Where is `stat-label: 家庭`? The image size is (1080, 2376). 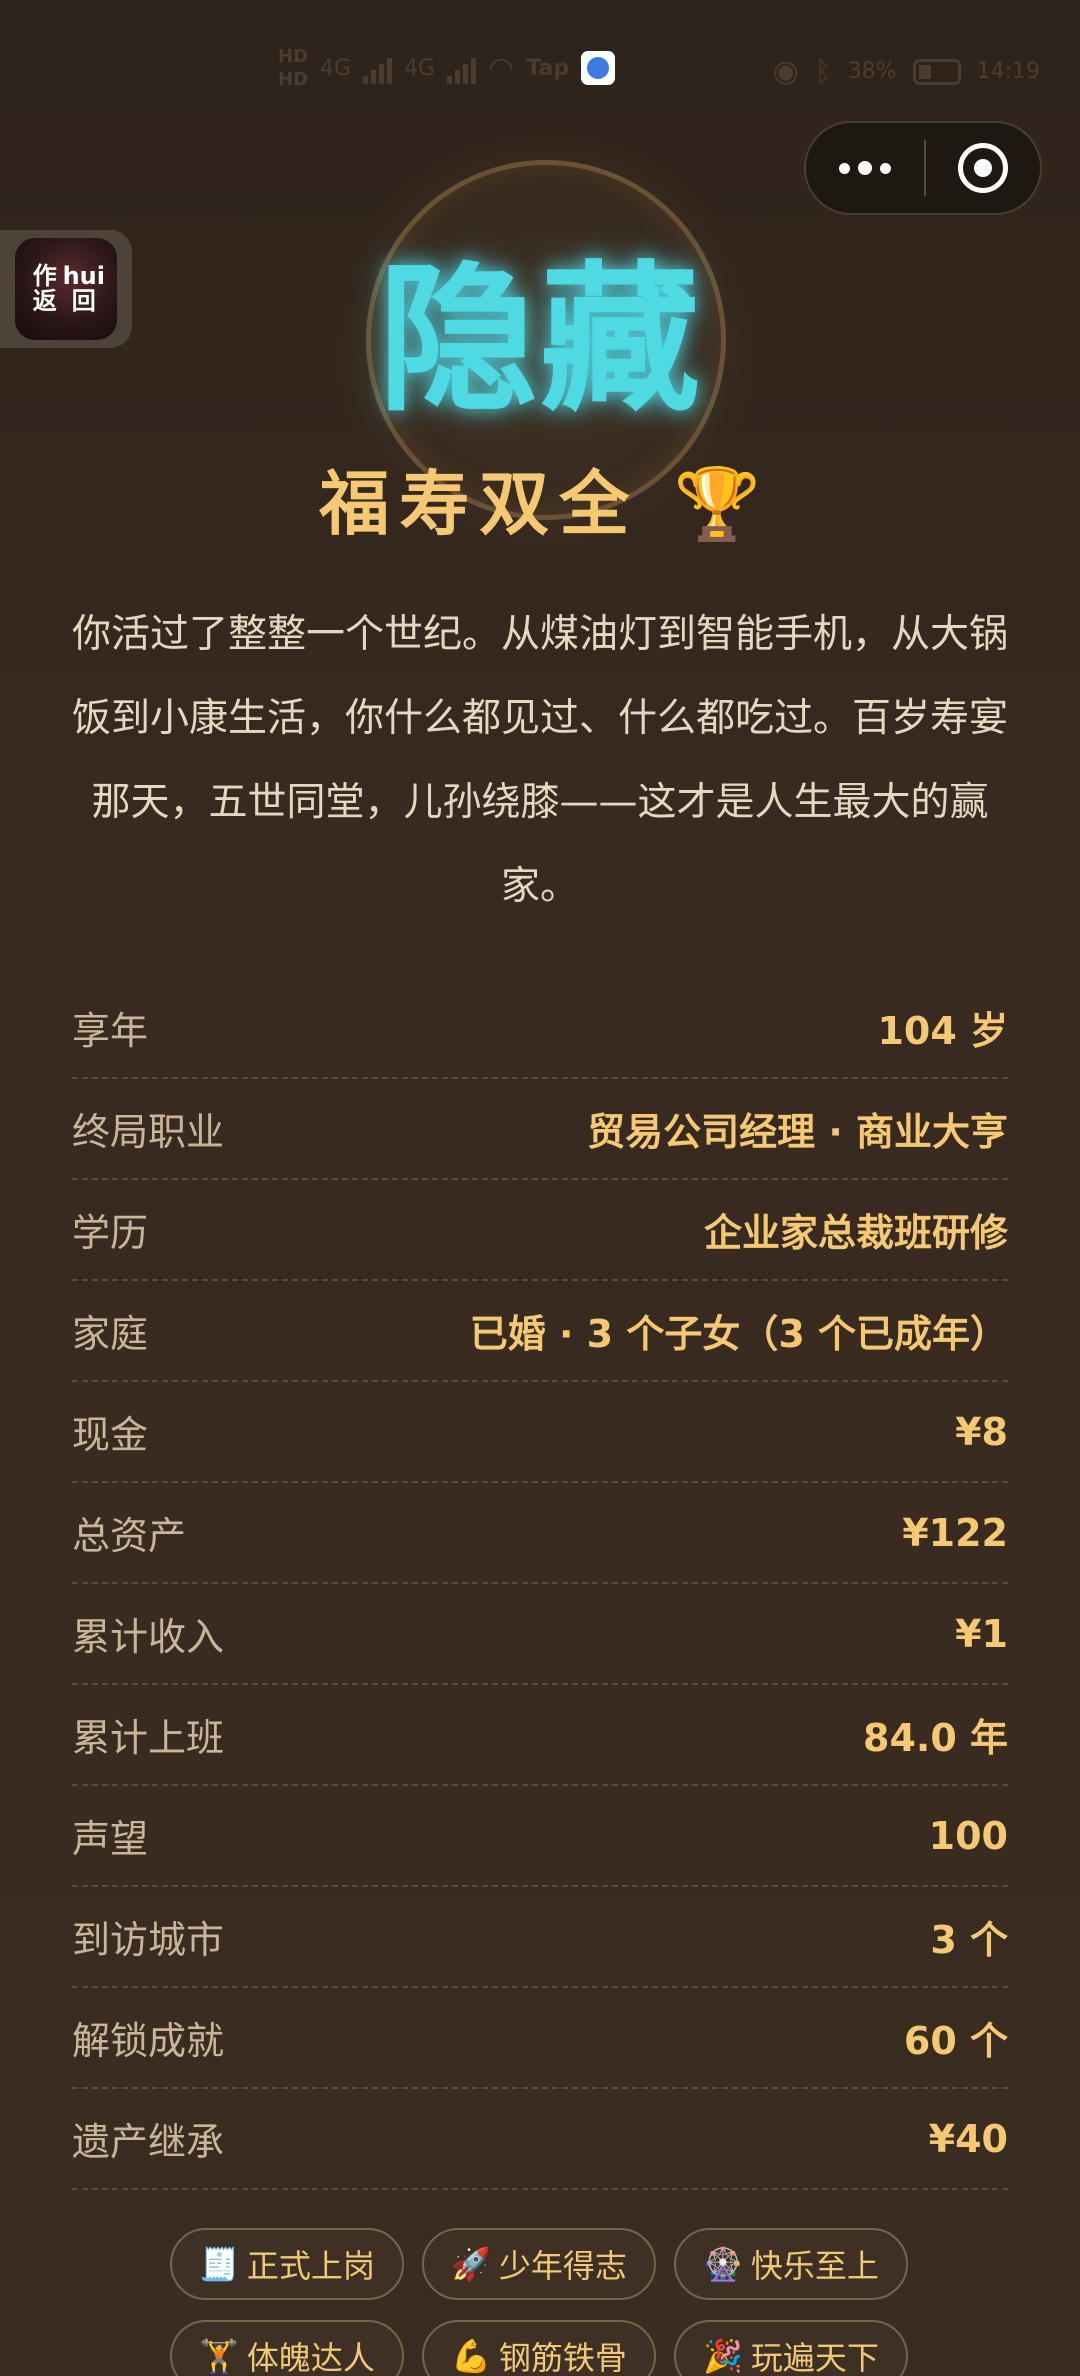
stat-label: 家庭 is located at coordinates (110, 1334).